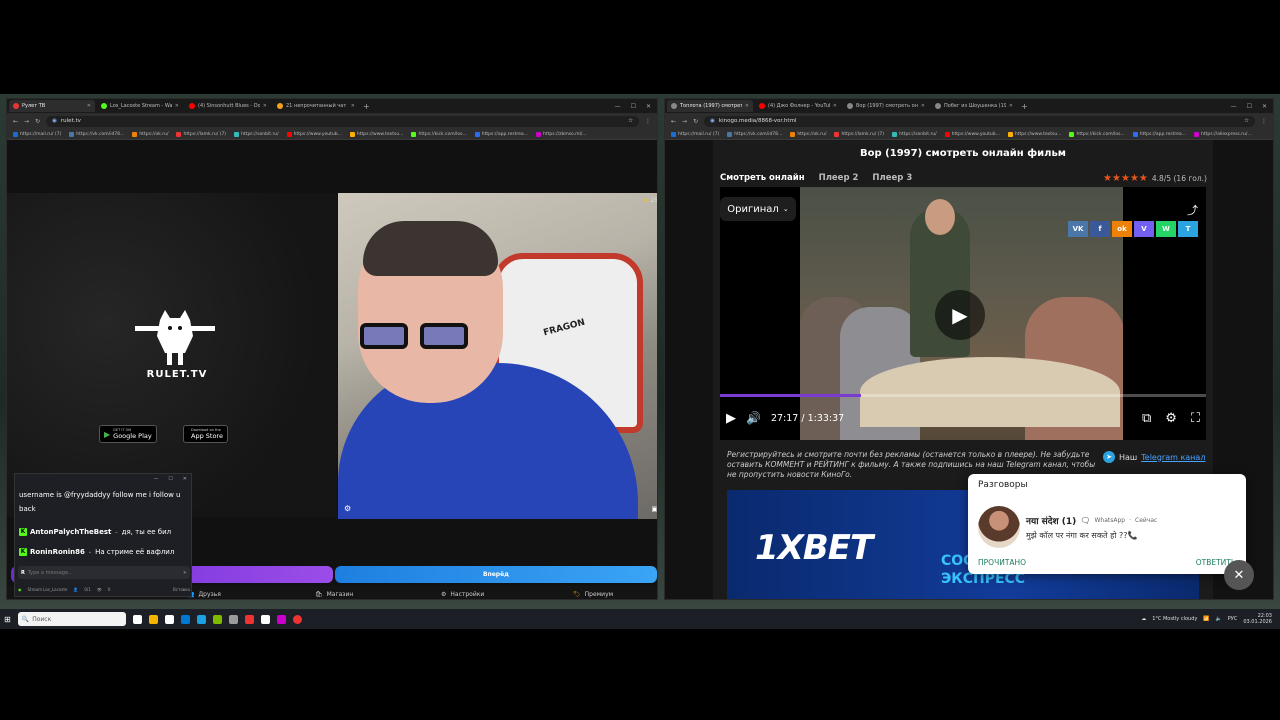 The width and height of the screenshot is (1280, 720). Describe the element at coordinates (140, 106) in the screenshot. I see `browser-tab: Los_Lacoste Stream - Watch Li...✕` at that location.